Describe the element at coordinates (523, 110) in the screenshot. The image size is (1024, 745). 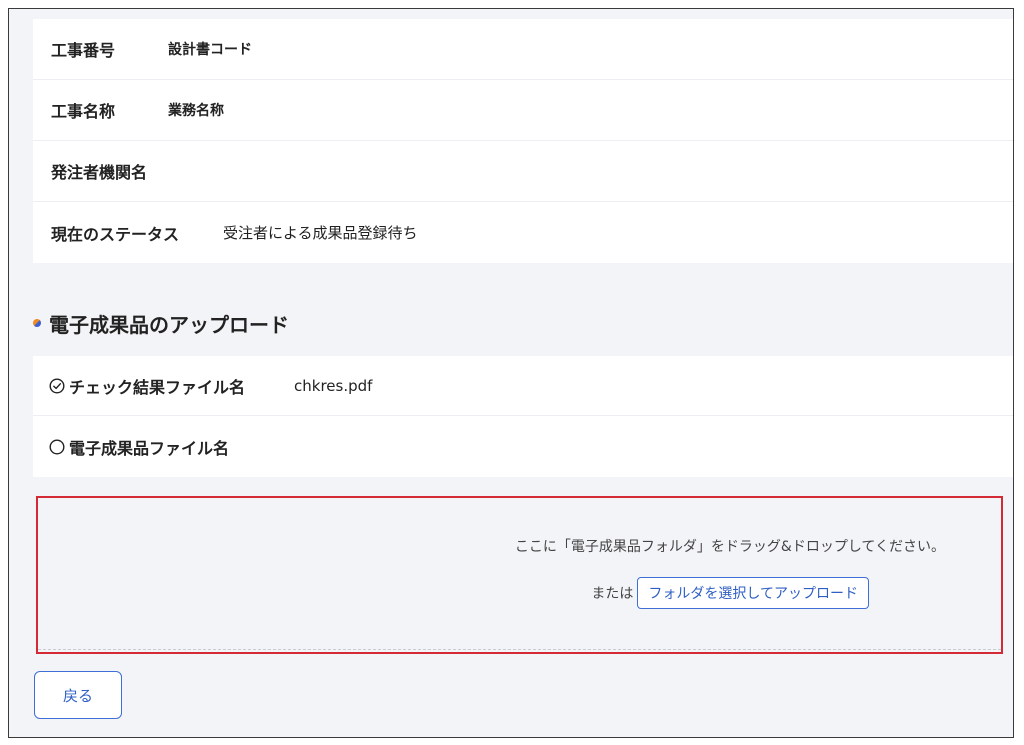
I see `info-row-construction-name: 工事名称 業務名称` at that location.